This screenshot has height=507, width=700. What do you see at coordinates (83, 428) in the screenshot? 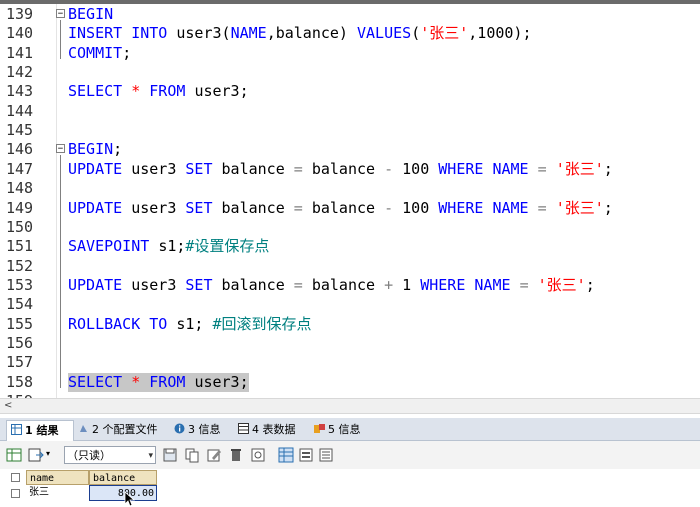
I see `profile-icon` at bounding box center [83, 428].